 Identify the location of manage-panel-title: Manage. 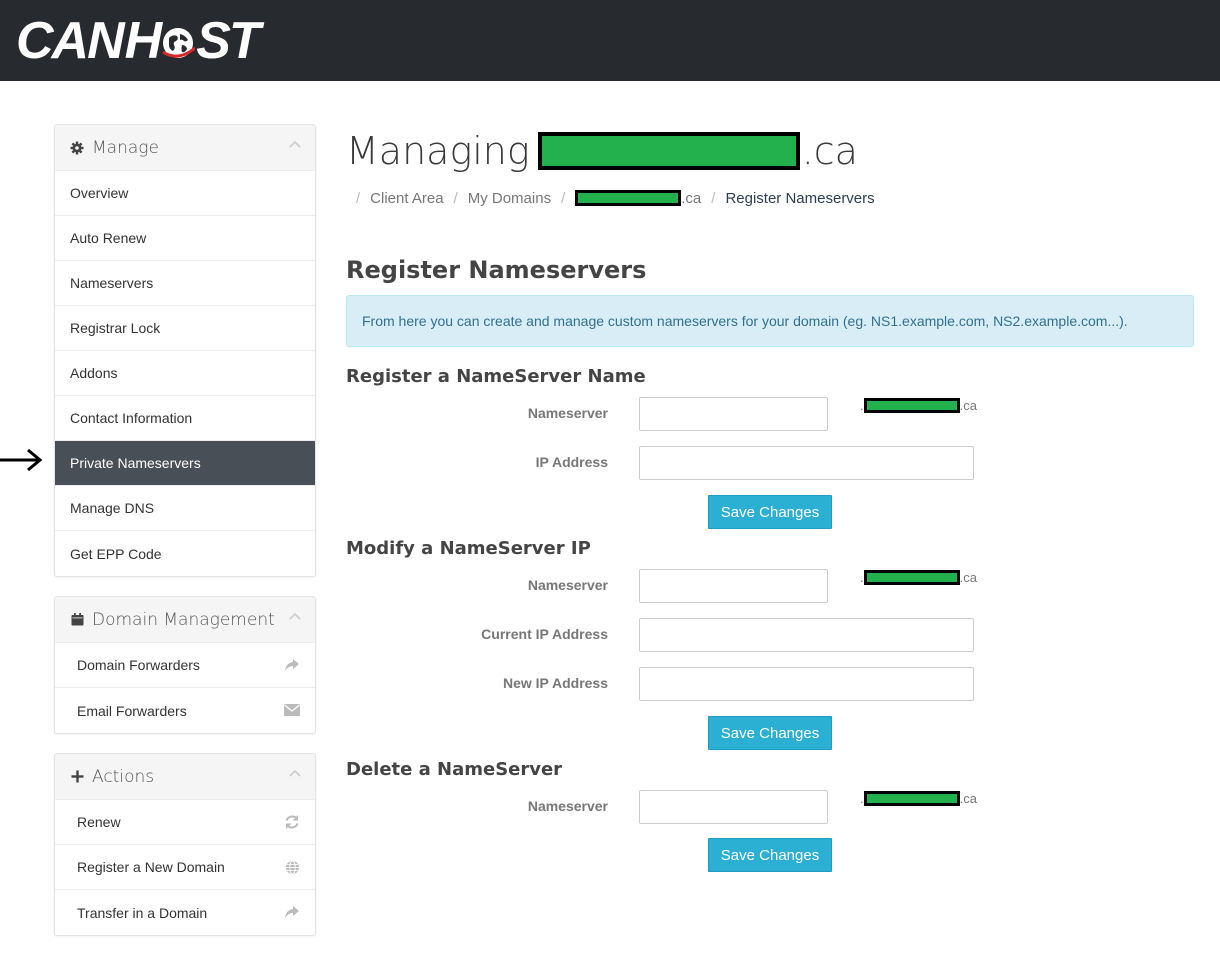
(125, 147).